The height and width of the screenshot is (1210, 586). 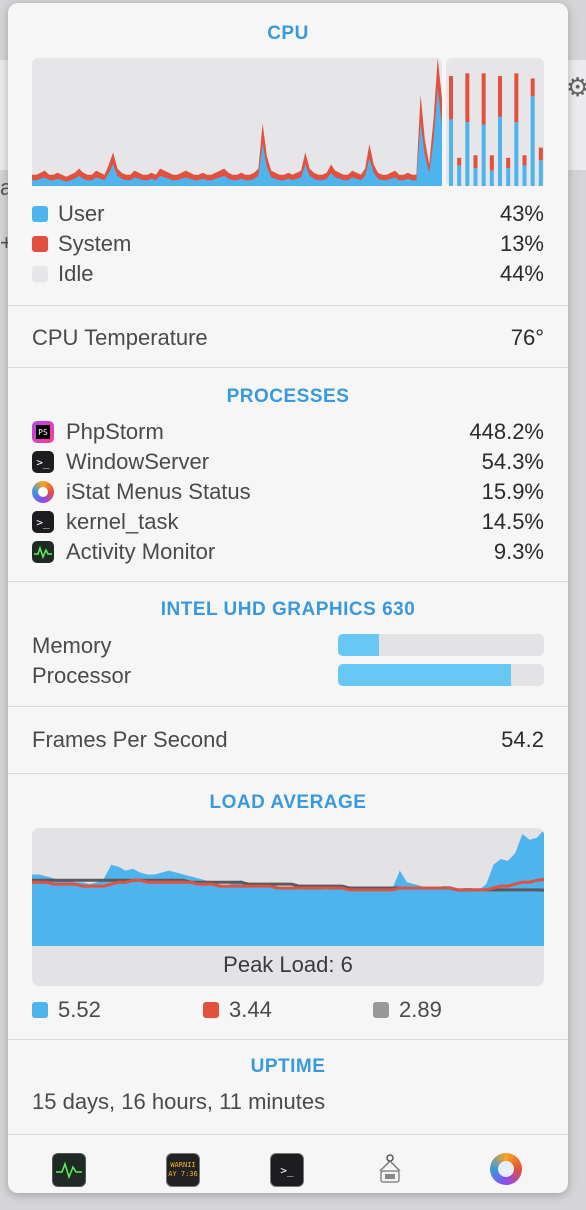 I want to click on istat-icon, so click(x=43, y=492).